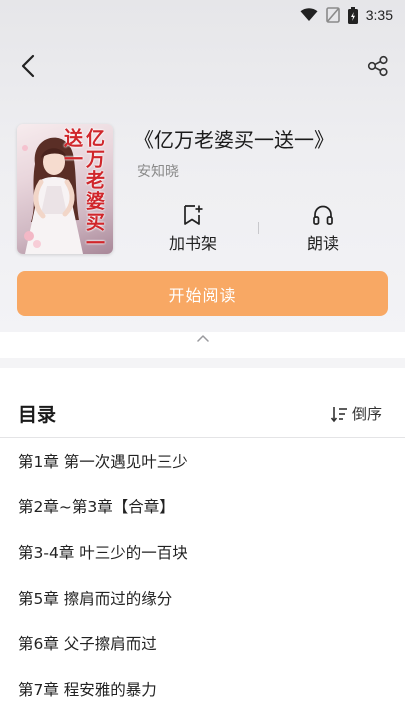 Image resolution: width=405 pixels, height=720 pixels. What do you see at coordinates (202, 507) in the screenshot?
I see `chapter-item: 第2章~第3章【合章】` at bounding box center [202, 507].